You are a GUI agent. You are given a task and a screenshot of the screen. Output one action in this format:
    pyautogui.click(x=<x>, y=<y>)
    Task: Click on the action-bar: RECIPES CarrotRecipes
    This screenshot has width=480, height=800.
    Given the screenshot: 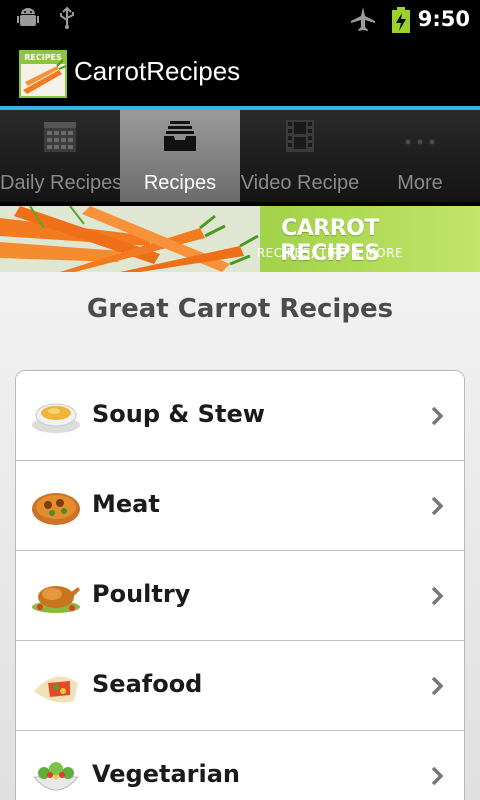 What is the action you would take?
    pyautogui.click(x=240, y=72)
    